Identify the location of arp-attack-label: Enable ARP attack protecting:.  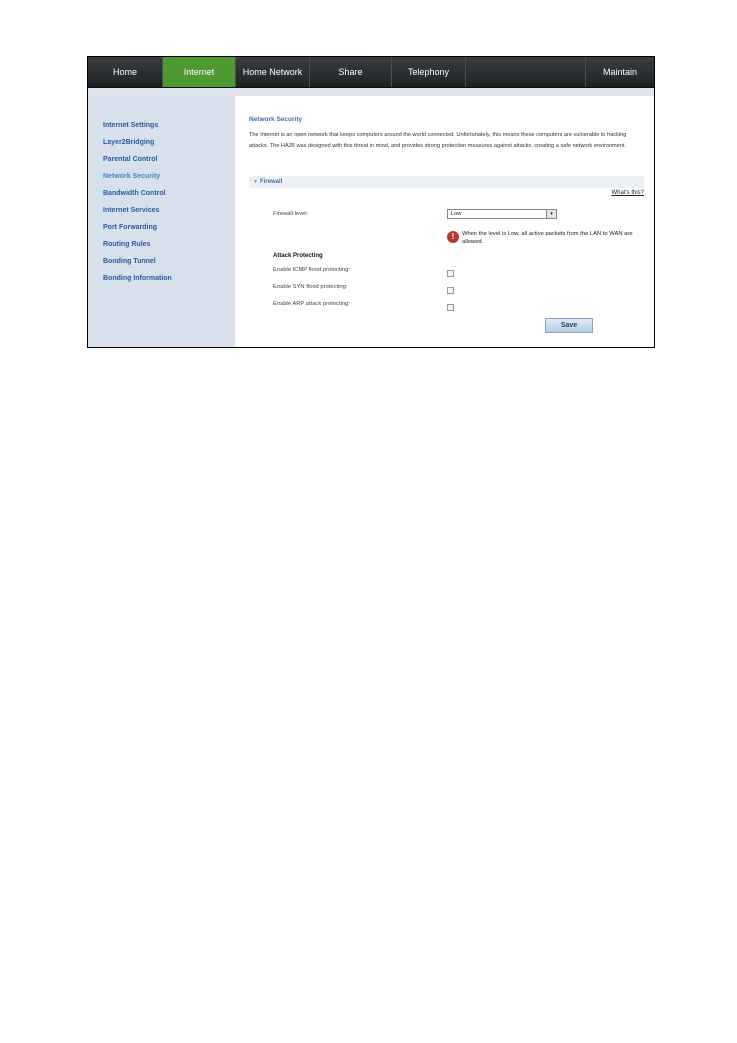
(311, 304).